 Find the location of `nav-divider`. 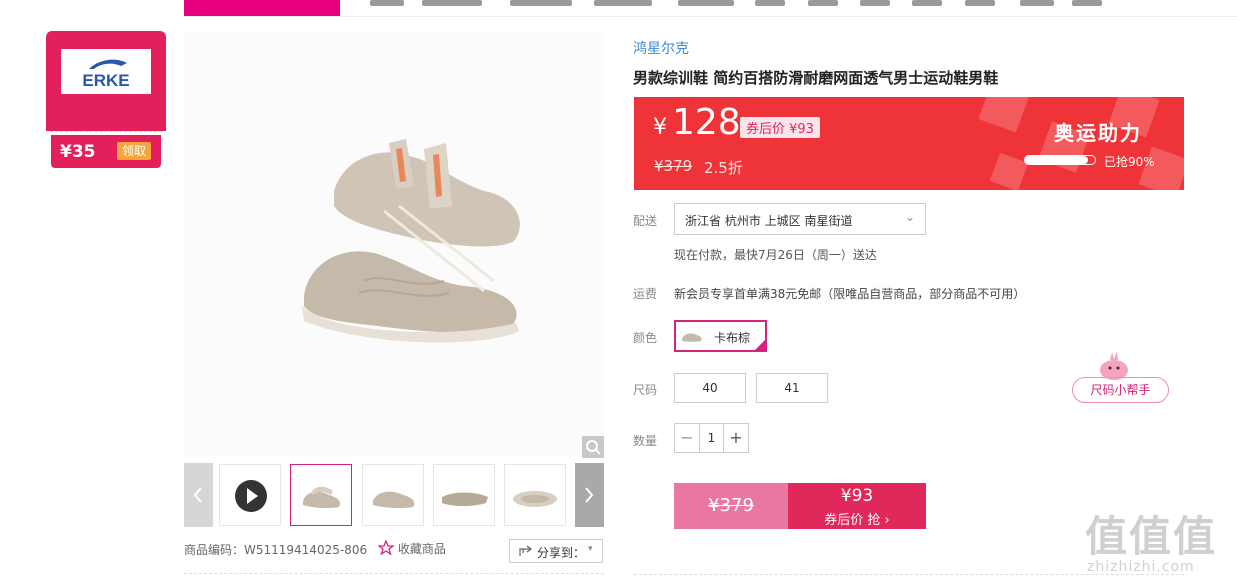

nav-divider is located at coordinates (710, 16).